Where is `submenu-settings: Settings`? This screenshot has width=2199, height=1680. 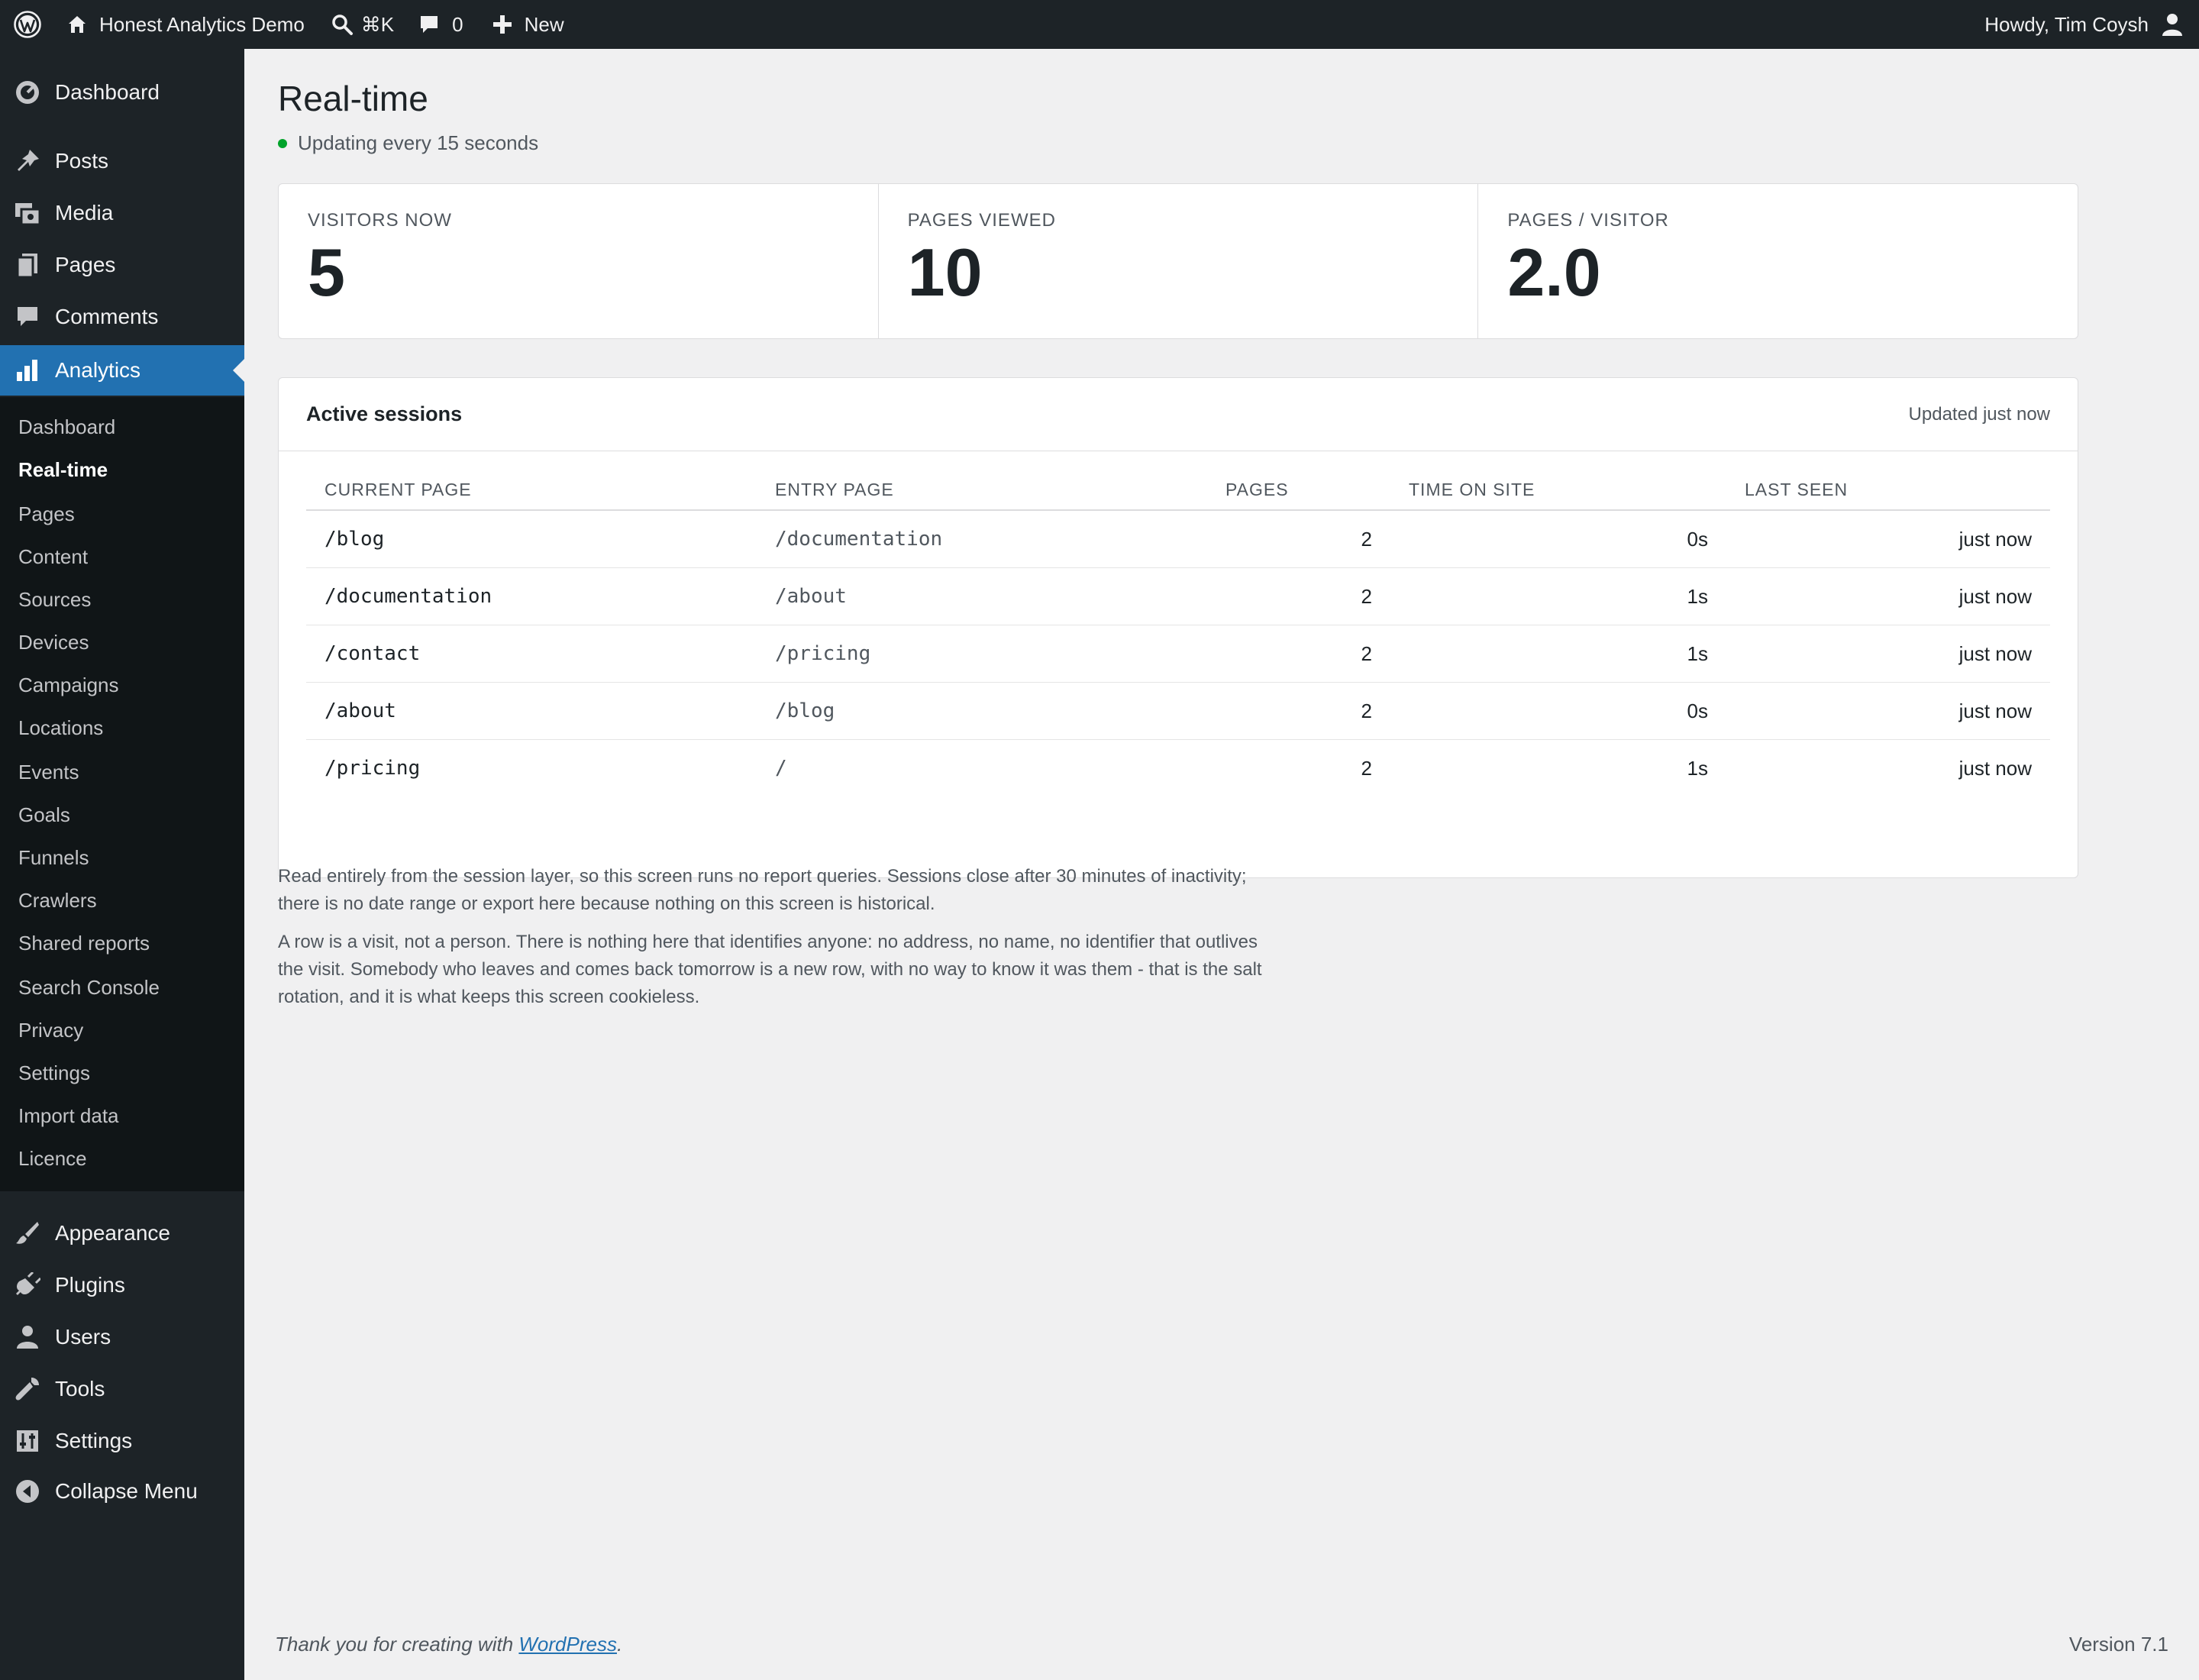
submenu-settings: Settings is located at coordinates (54, 1073).